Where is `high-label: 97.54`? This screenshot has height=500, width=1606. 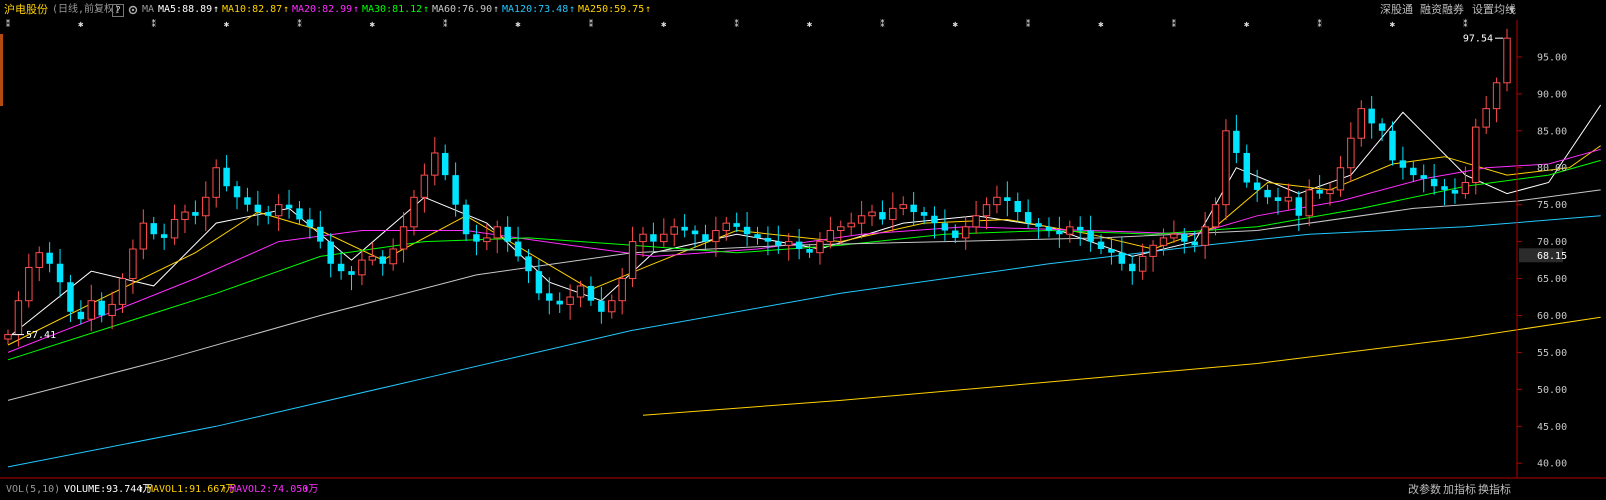
high-label: 97.54 is located at coordinates (1478, 39).